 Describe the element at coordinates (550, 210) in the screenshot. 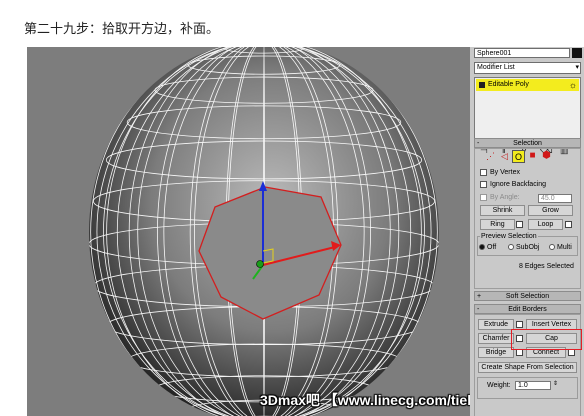

I see `grow-button: Grow` at that location.